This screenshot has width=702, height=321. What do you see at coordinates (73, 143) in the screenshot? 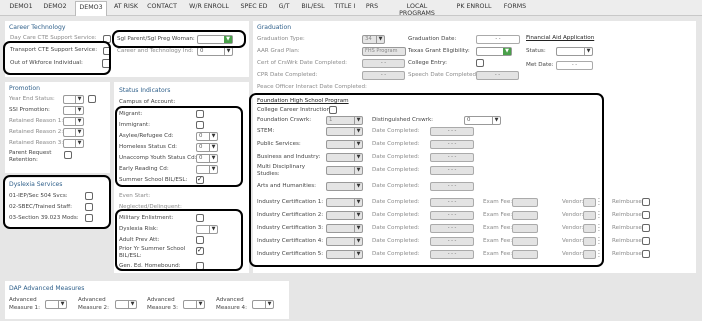
I see `retained-reason-3-select: ▼` at bounding box center [73, 143].